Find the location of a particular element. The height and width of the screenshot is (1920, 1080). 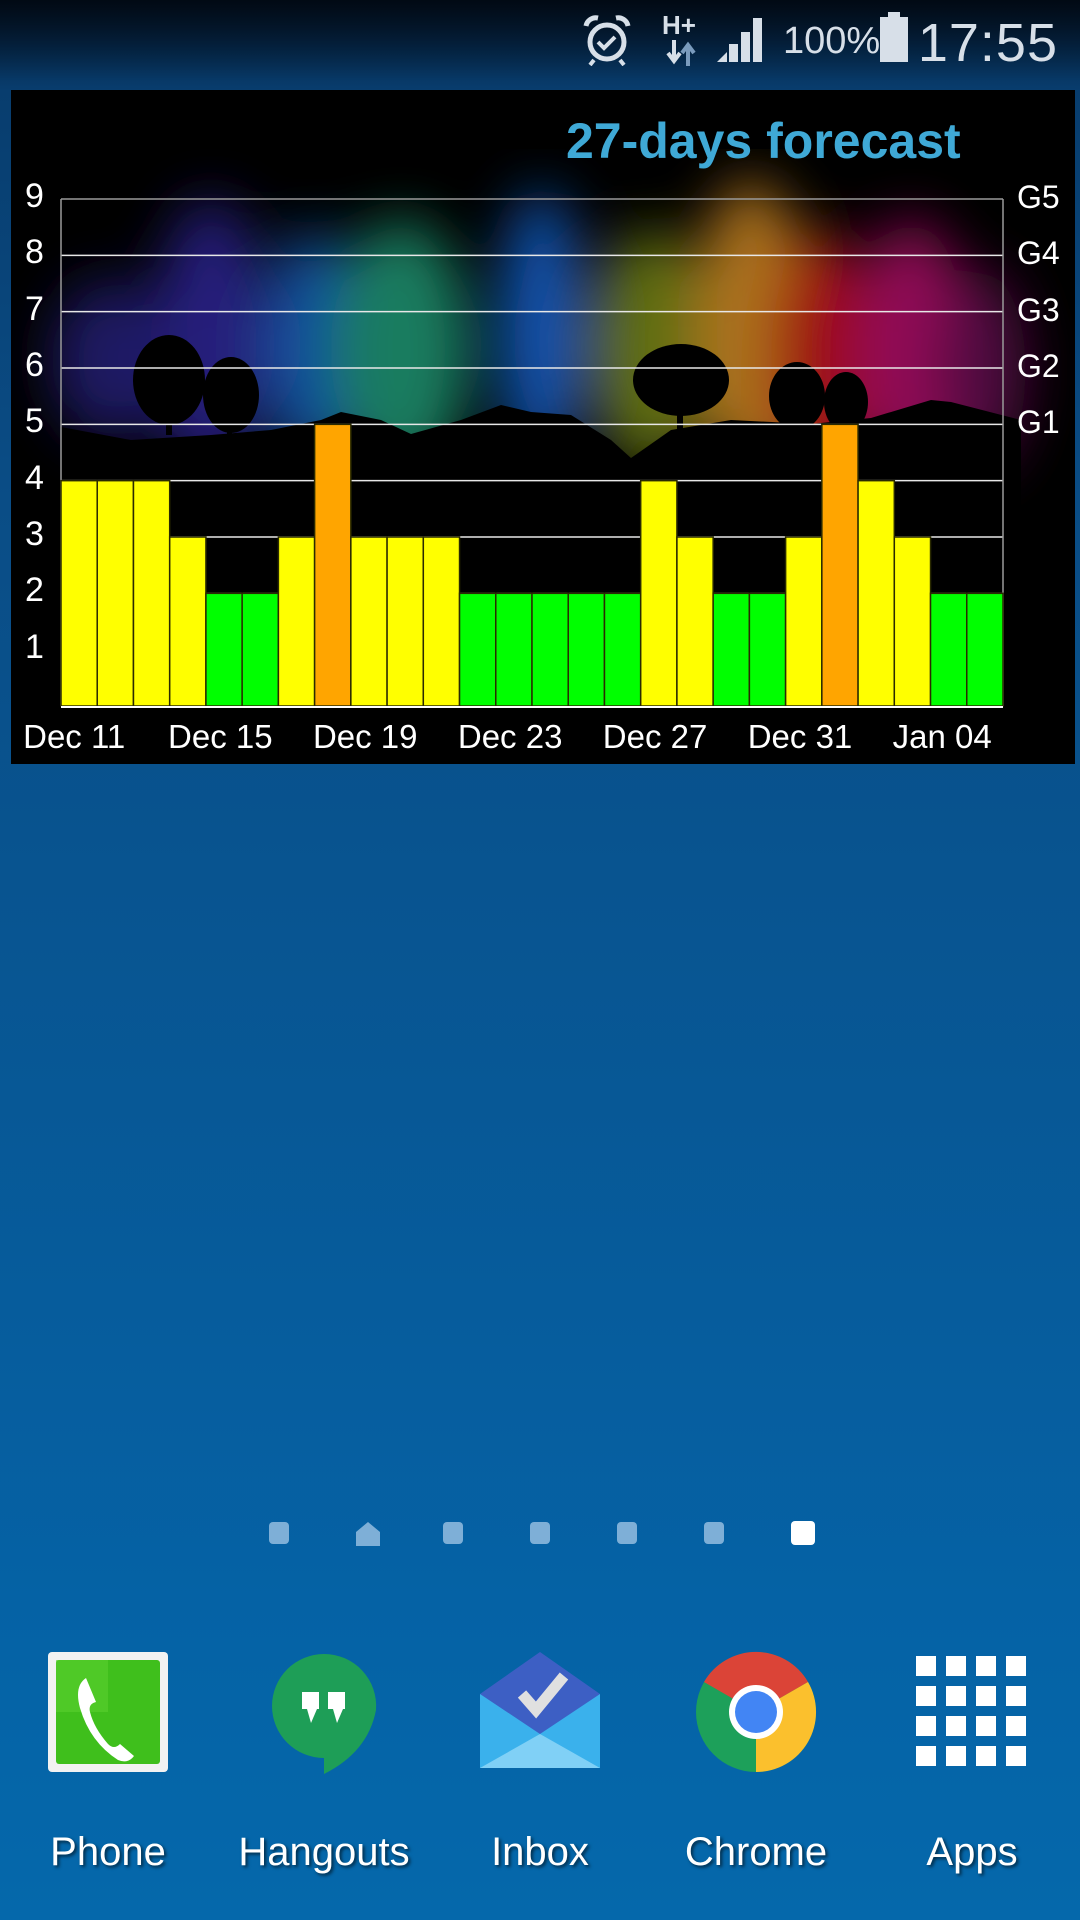

home-page-indicator is located at coordinates (540, 1536).